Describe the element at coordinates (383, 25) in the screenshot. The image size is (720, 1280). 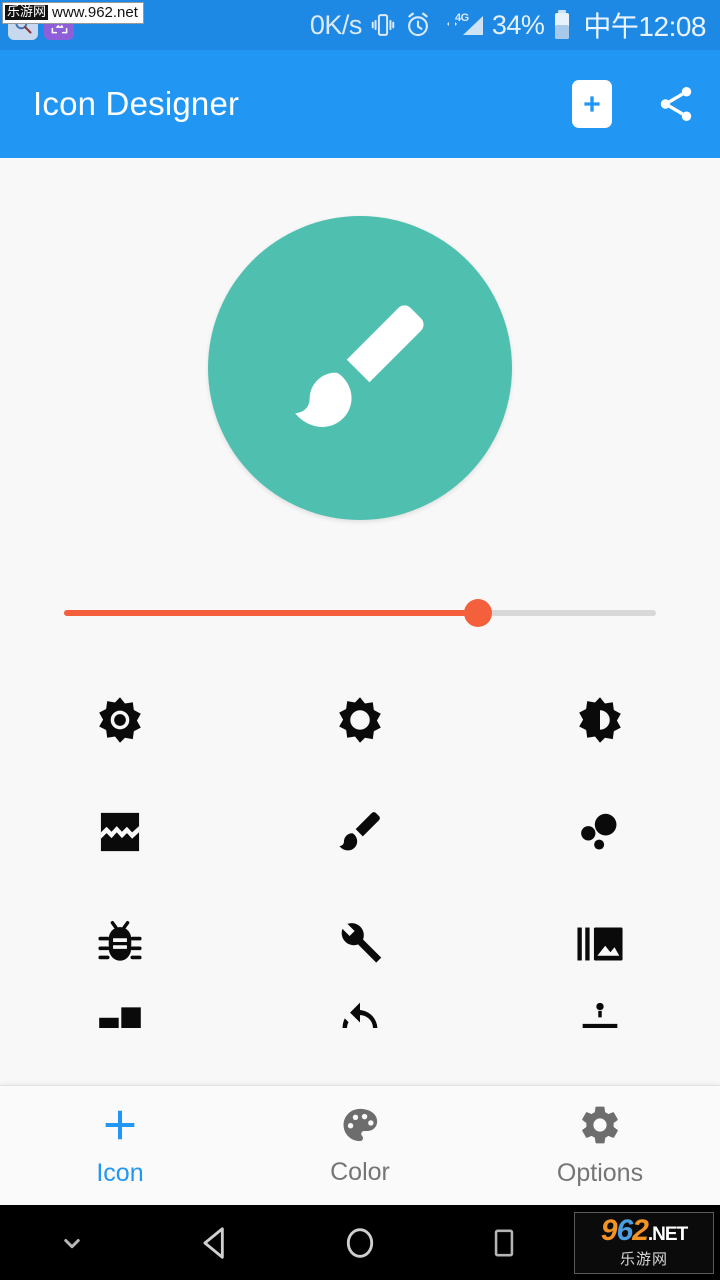
I see `vibrate-icon` at that location.